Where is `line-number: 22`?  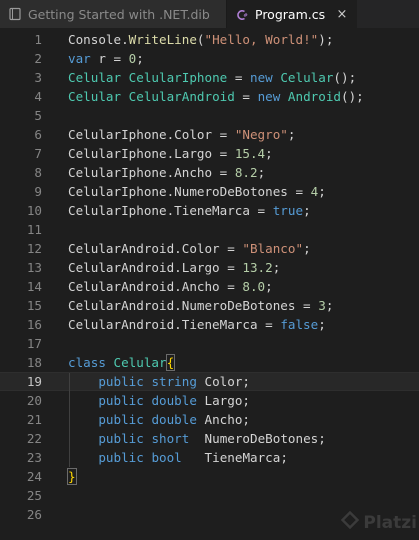 line-number: 22 is located at coordinates (34, 438).